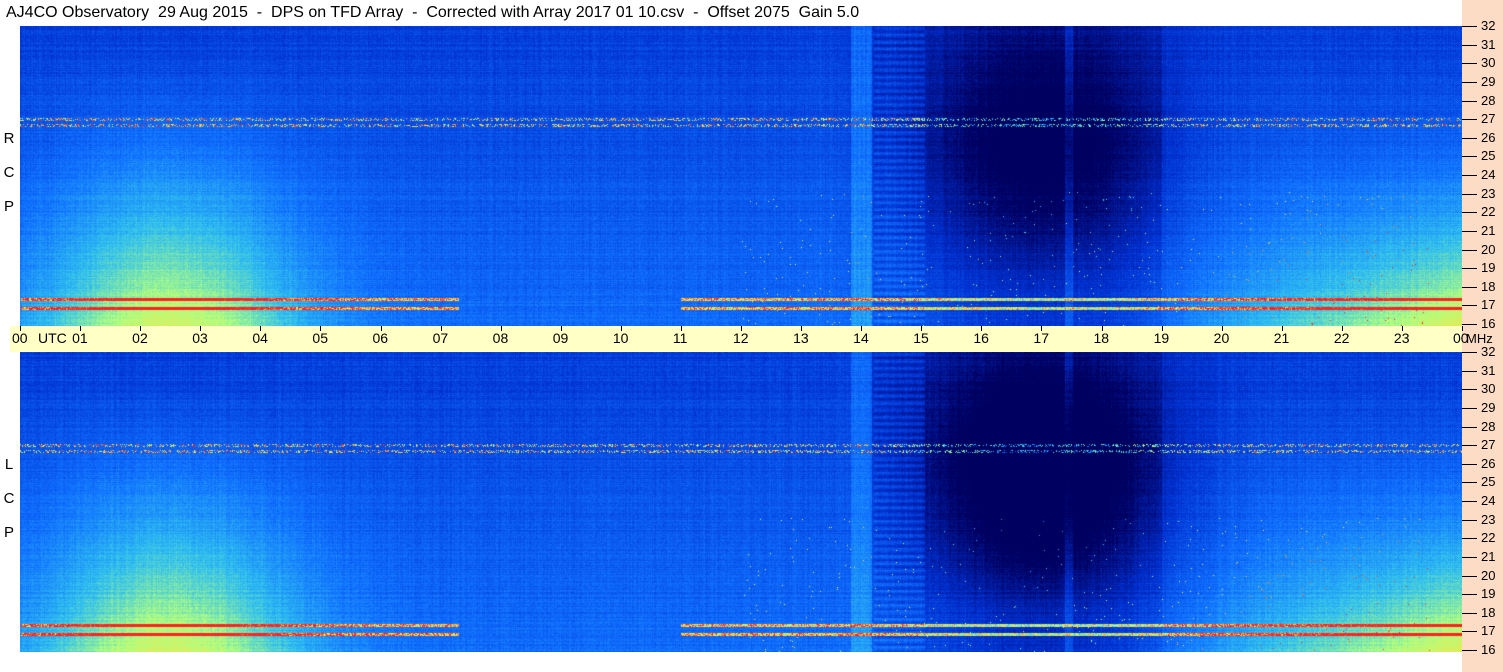  Describe the element at coordinates (680, 338) in the screenshot. I see `utc-tick-label: 11` at that location.